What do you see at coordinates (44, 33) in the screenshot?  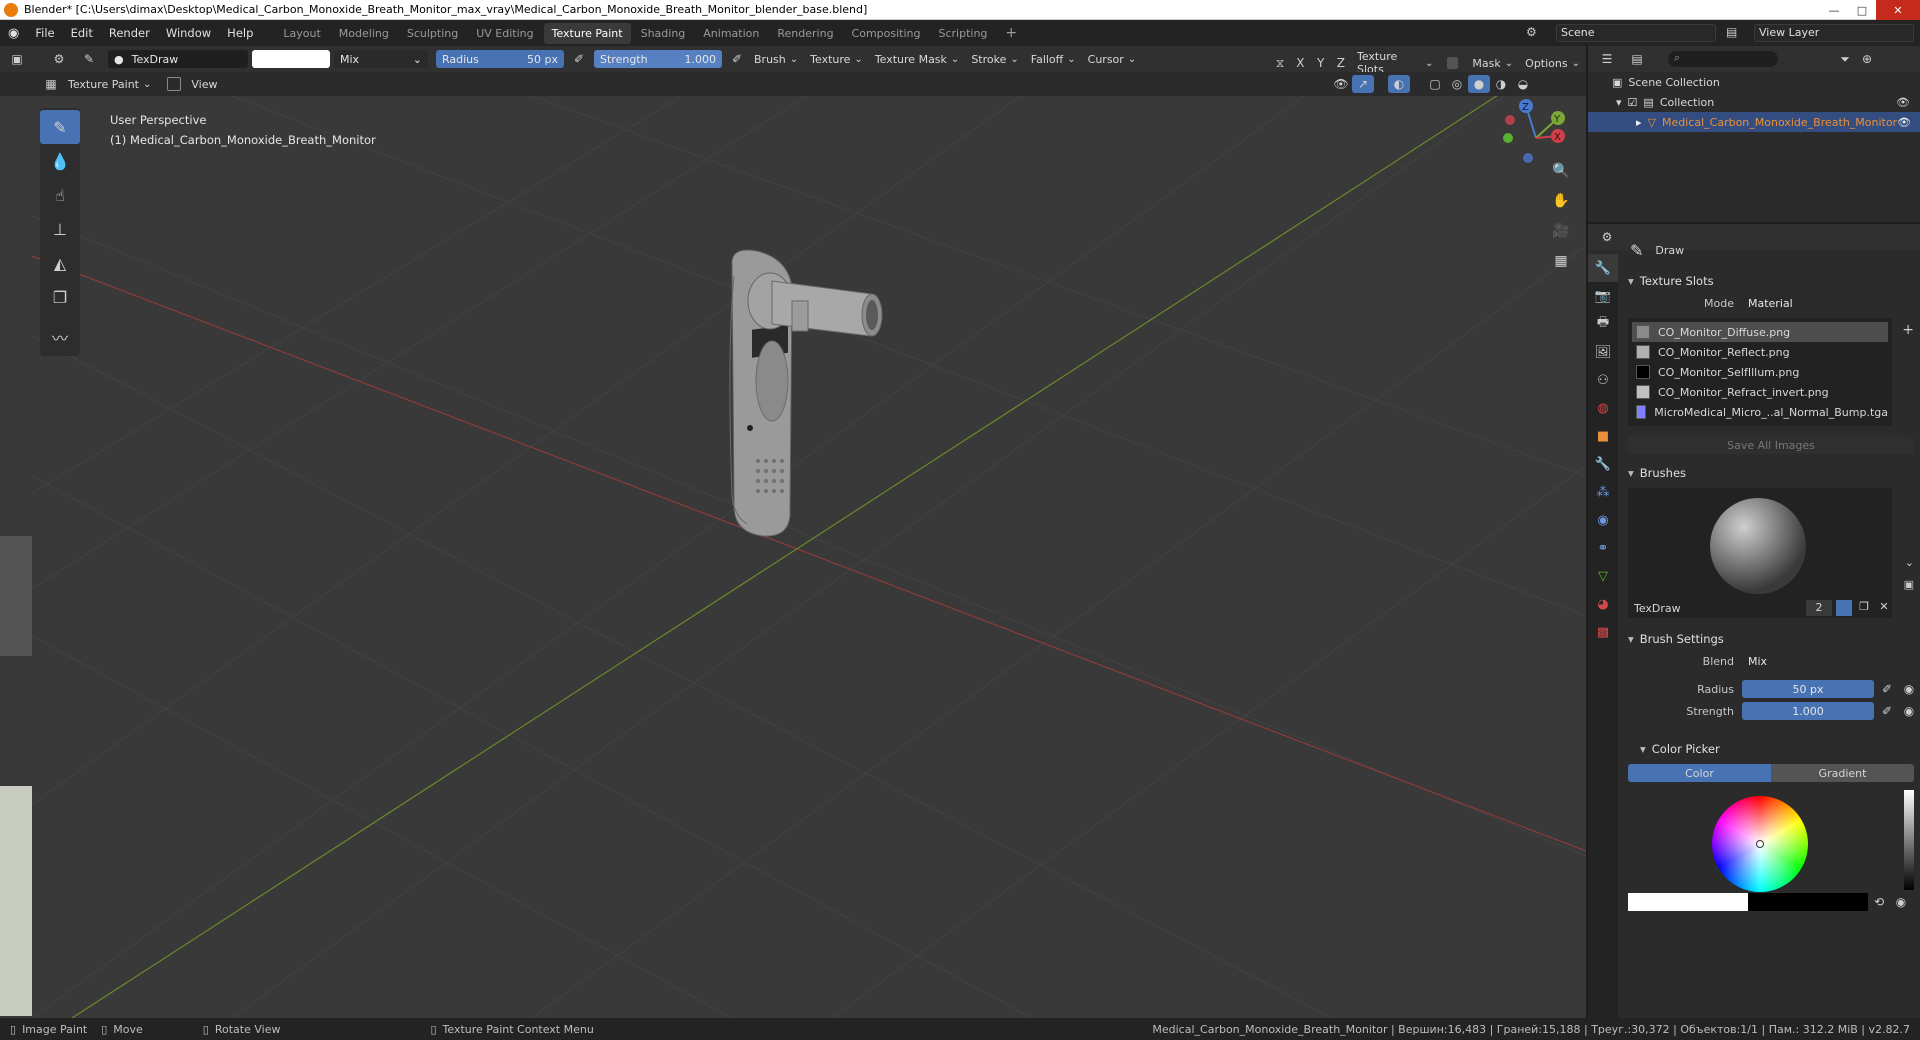 I see `menu-file: File` at bounding box center [44, 33].